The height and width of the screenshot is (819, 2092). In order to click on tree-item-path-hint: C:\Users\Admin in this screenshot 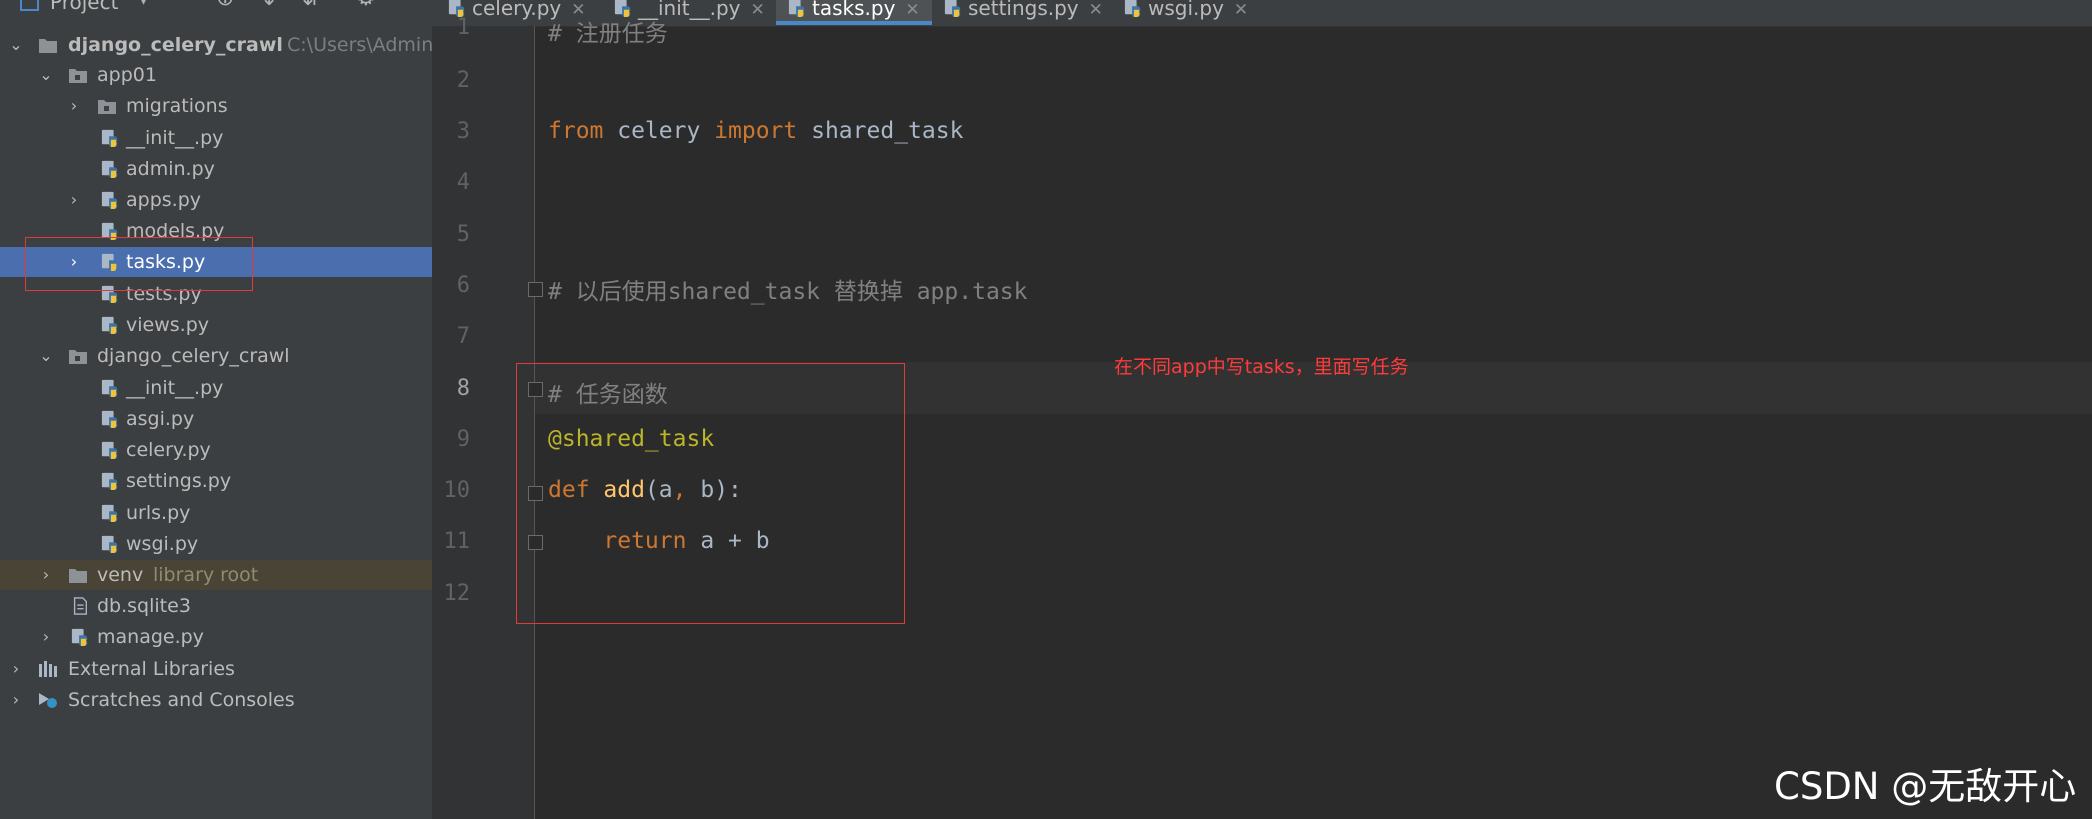, I will do `click(360, 45)`.